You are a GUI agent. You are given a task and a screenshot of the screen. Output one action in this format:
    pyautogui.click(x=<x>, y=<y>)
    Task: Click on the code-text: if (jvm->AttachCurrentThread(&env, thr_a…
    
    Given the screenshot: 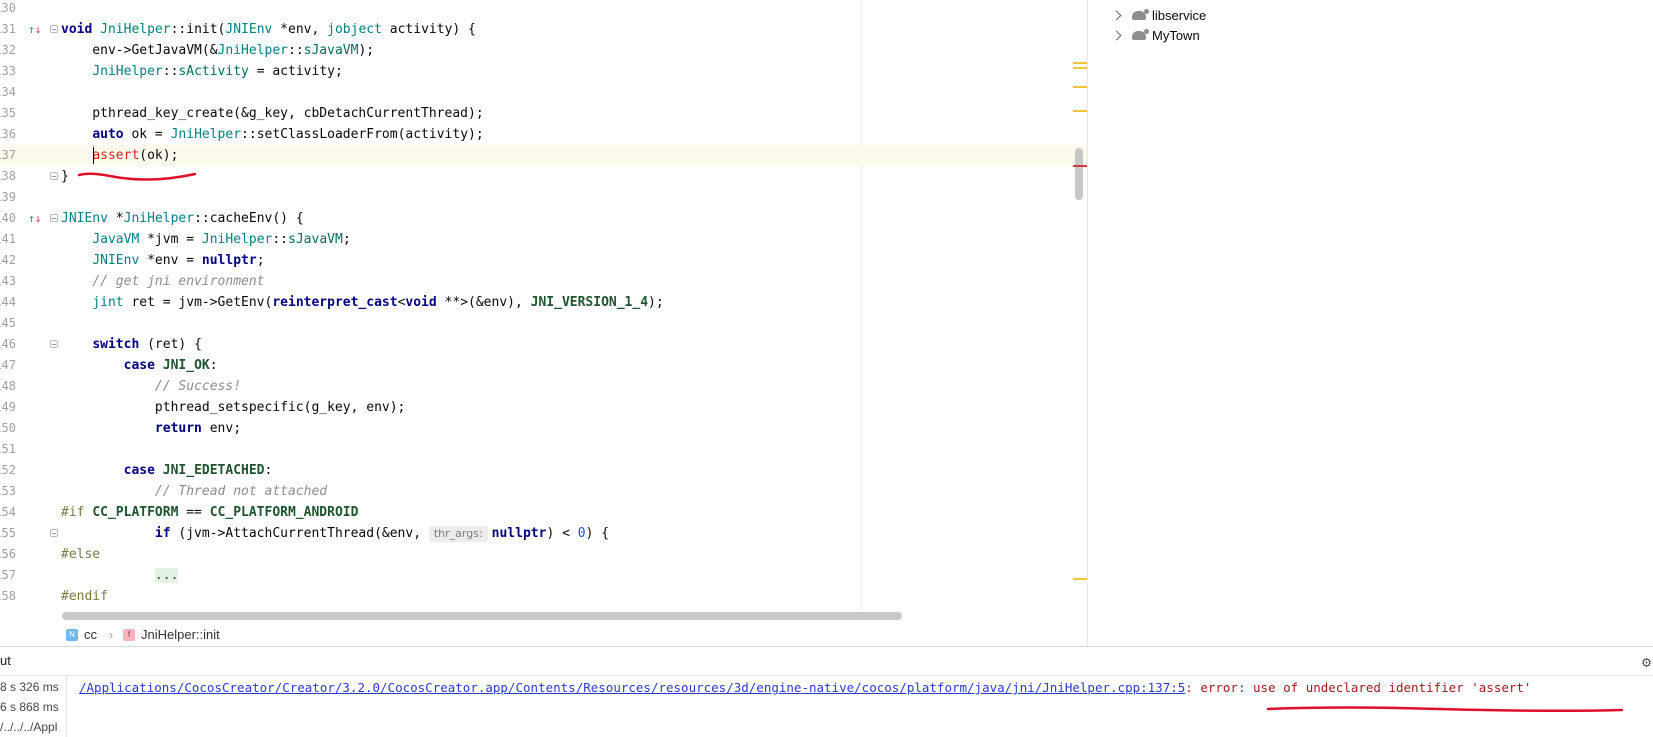 What is the action you would take?
    pyautogui.click(x=382, y=534)
    